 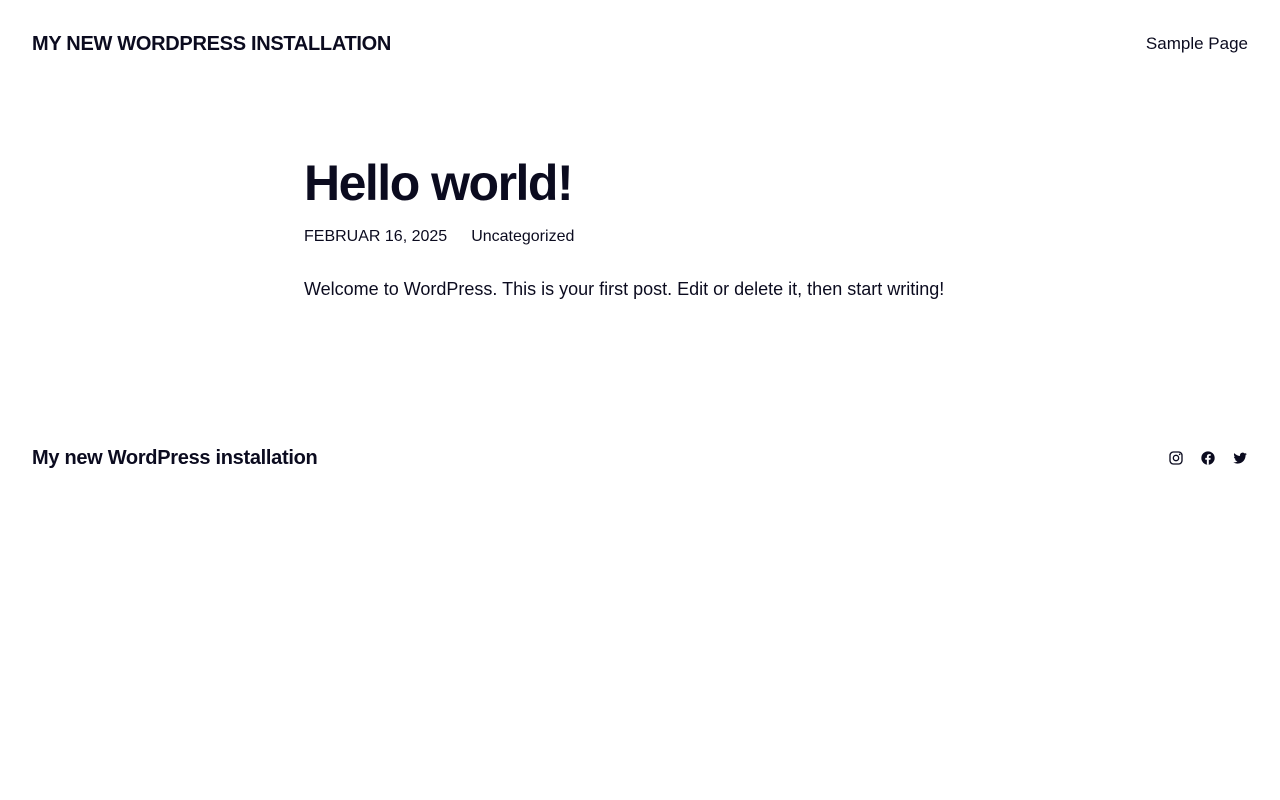 I want to click on primary-nav: Sample Page, so click(x=1197, y=44).